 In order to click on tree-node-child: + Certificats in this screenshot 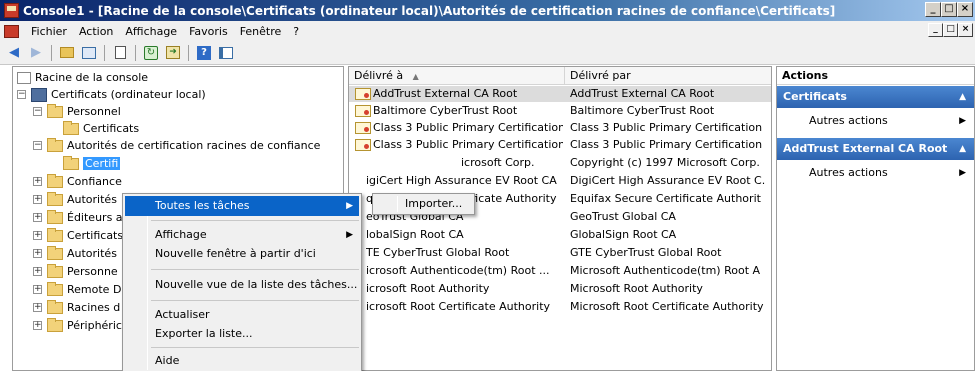, I will do `click(78, 235)`.